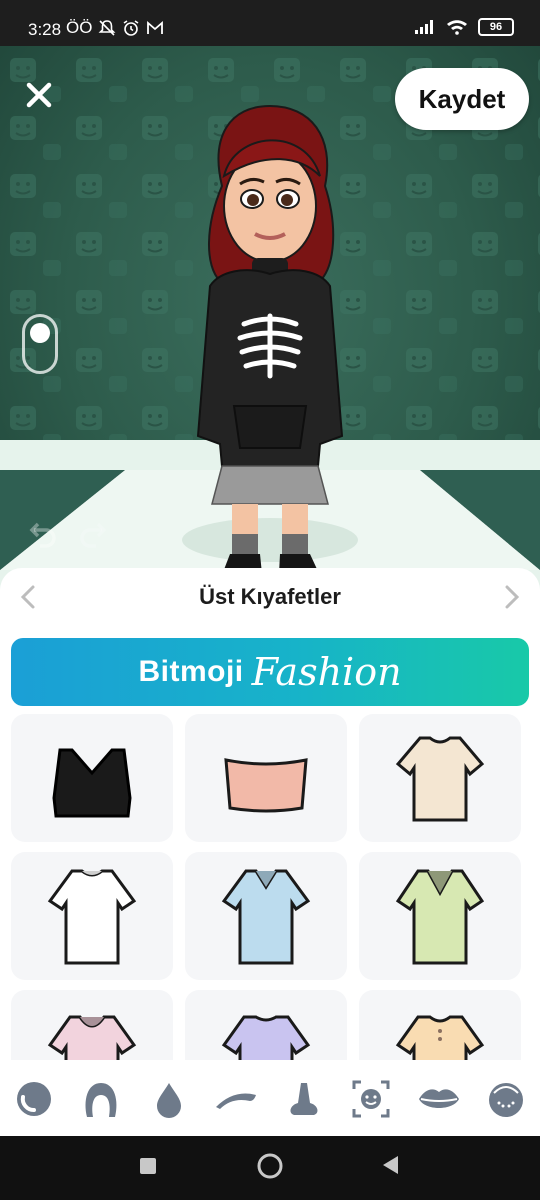 The height and width of the screenshot is (1200, 540). Describe the element at coordinates (326, 672) in the screenshot. I see `banner-fashion: Fashion` at that location.